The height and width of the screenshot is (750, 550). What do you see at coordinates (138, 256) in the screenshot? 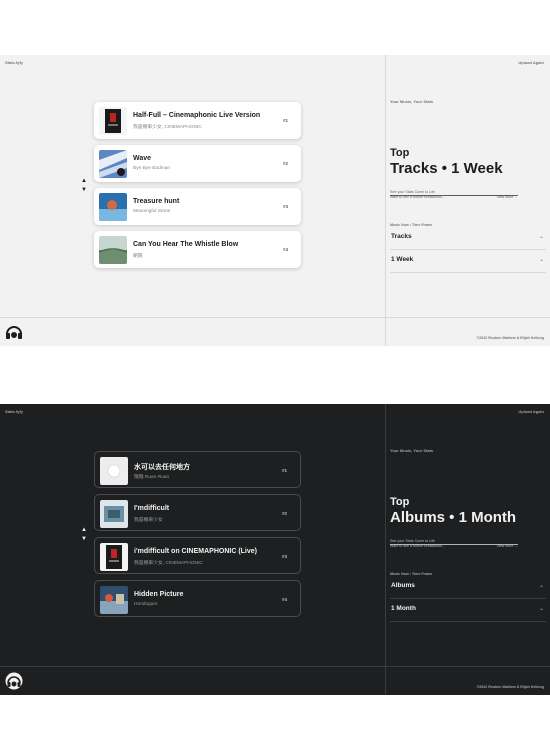
I see `item-subtitle: 朝陽` at bounding box center [138, 256].